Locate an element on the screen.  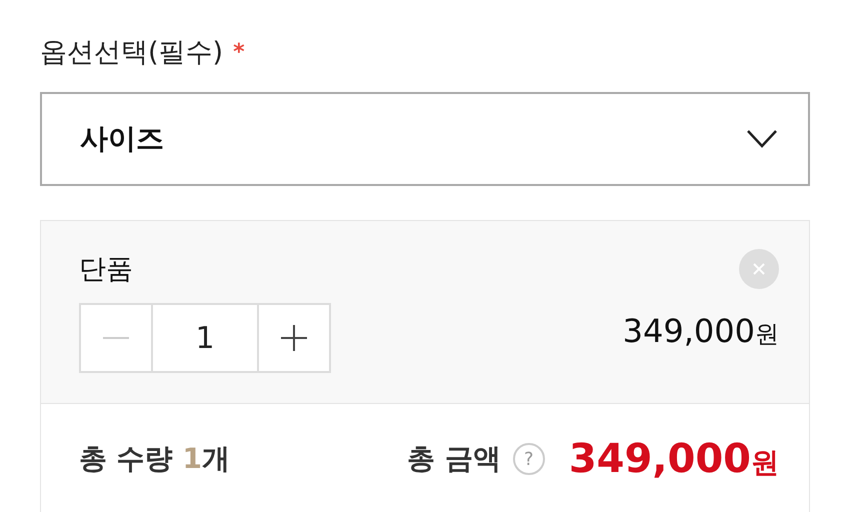
quantity-field: 1 is located at coordinates (205, 338).